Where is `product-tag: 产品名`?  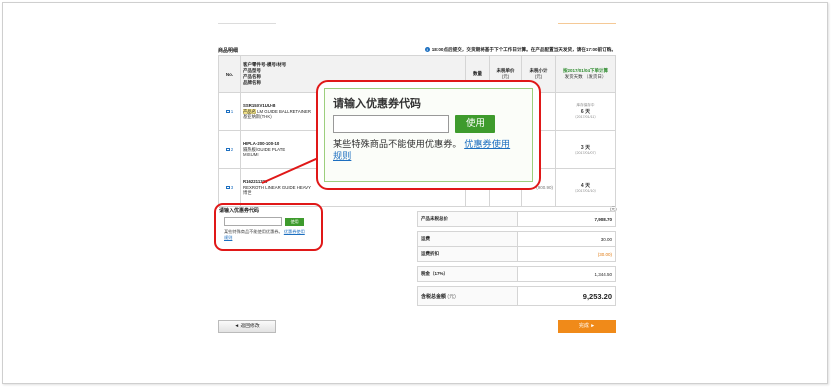 product-tag: 产品名 is located at coordinates (249, 111).